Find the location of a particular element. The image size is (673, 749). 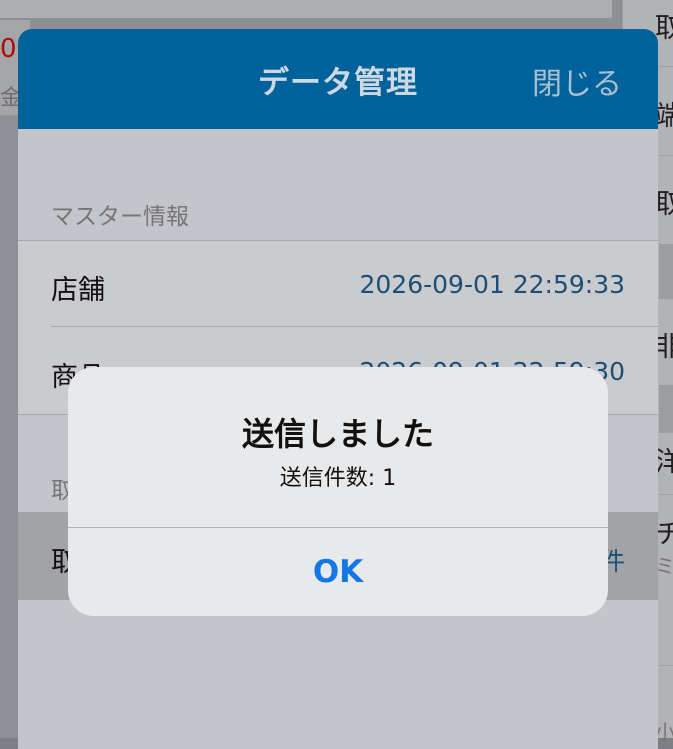

background-top-bar is located at coordinates (306, 9).